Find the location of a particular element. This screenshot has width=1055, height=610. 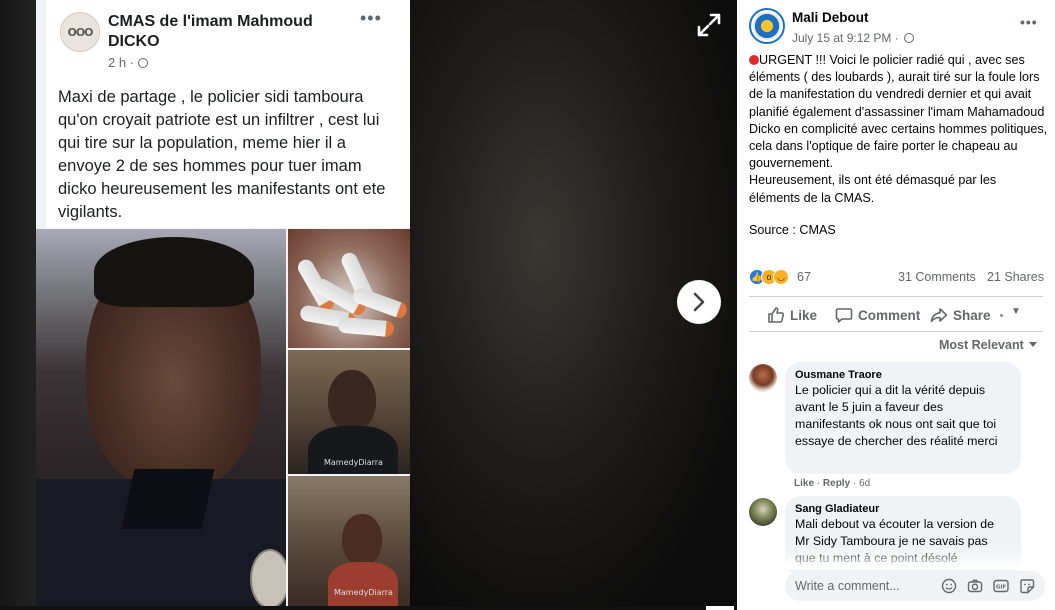

detained-group-photo: MamedyDiarra is located at coordinates (349, 541).